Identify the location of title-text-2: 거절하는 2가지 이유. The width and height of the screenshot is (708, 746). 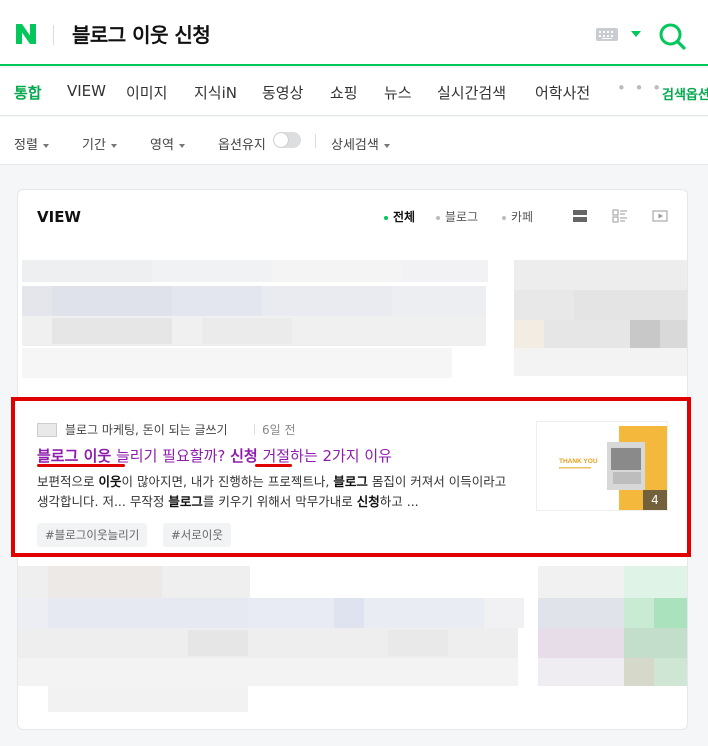
(324, 456).